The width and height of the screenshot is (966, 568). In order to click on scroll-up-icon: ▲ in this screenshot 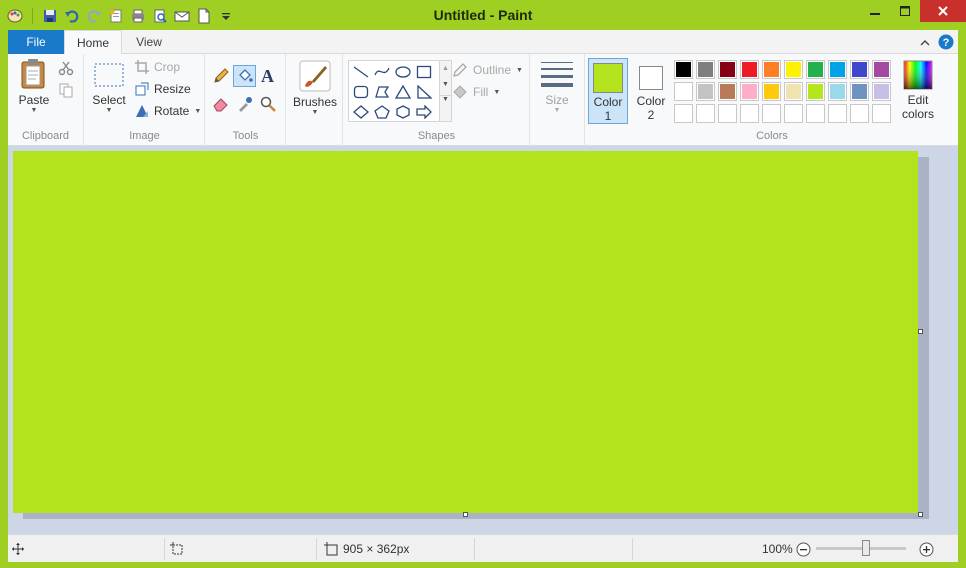, I will do `click(445, 68)`.